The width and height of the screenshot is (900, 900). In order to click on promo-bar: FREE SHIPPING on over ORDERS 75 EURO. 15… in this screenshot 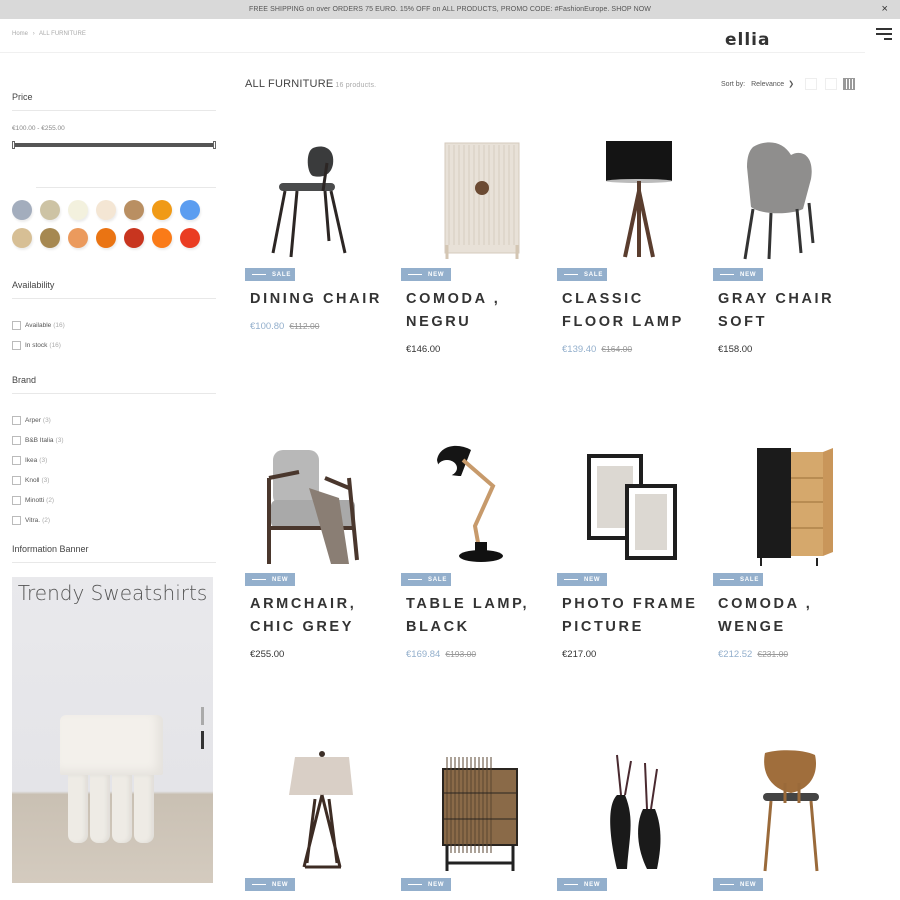, I will do `click(450, 9)`.